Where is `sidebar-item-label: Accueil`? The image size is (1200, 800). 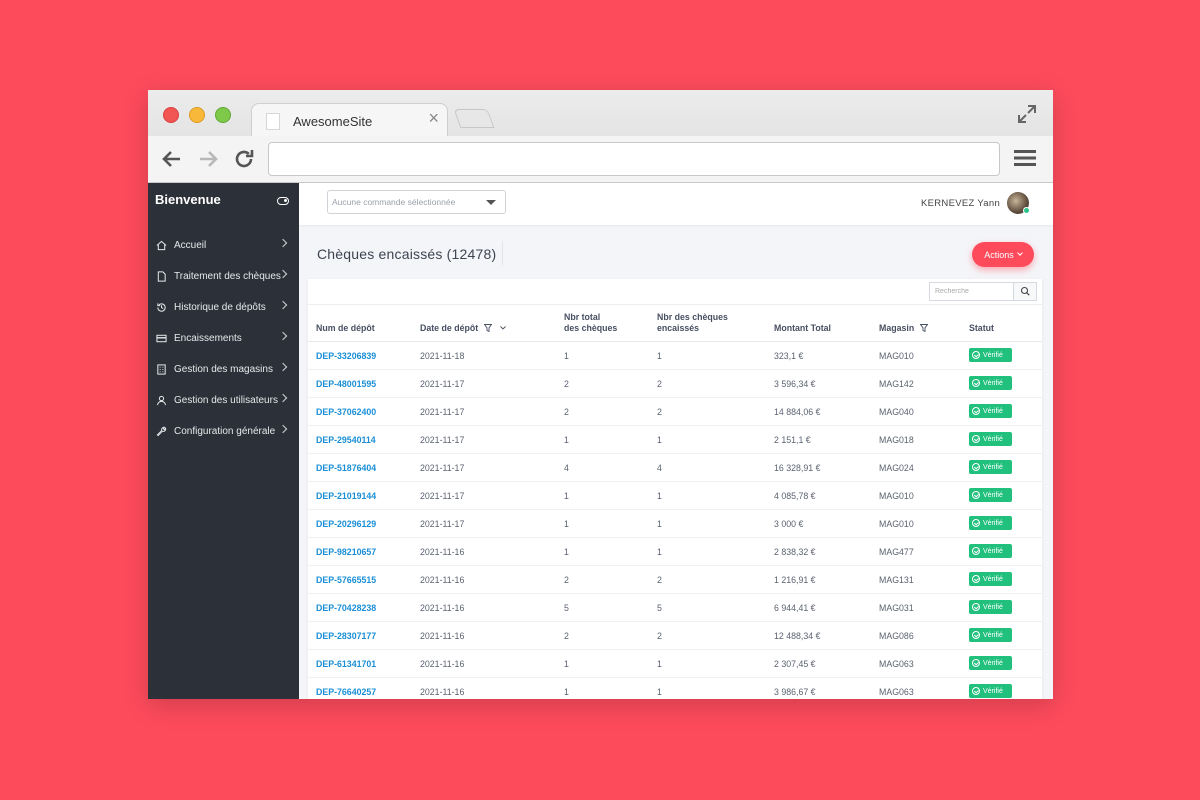
sidebar-item-label: Accueil is located at coordinates (190, 245).